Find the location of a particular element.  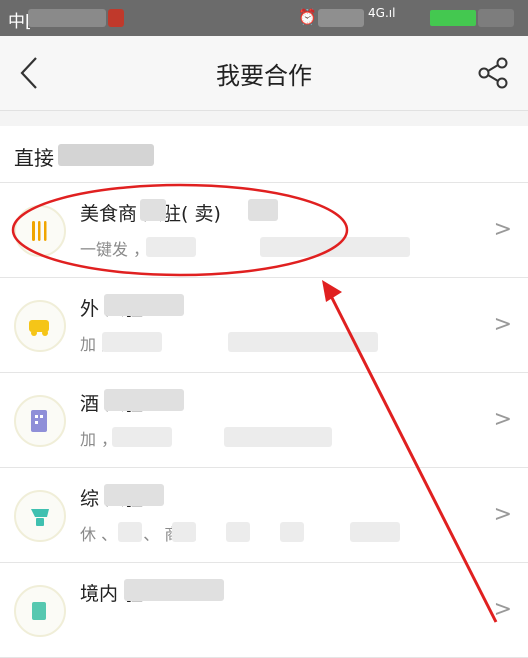

fork-knife-icon is located at coordinates (39, 231).